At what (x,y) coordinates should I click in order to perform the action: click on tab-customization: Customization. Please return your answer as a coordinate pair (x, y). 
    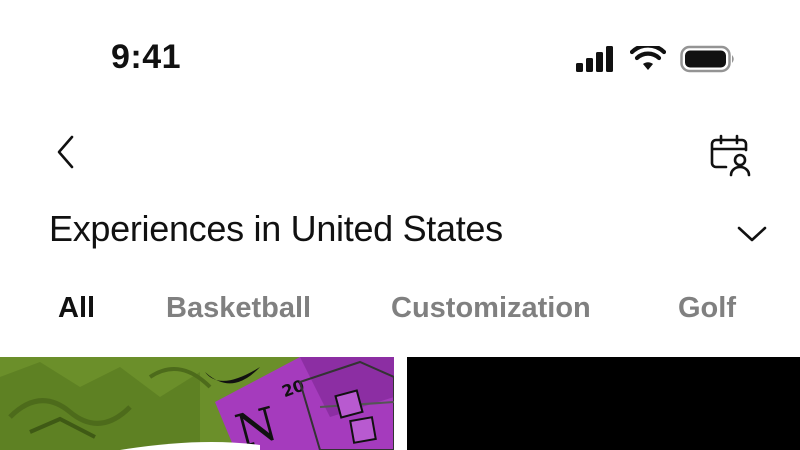
    Looking at the image, I should click on (491, 308).